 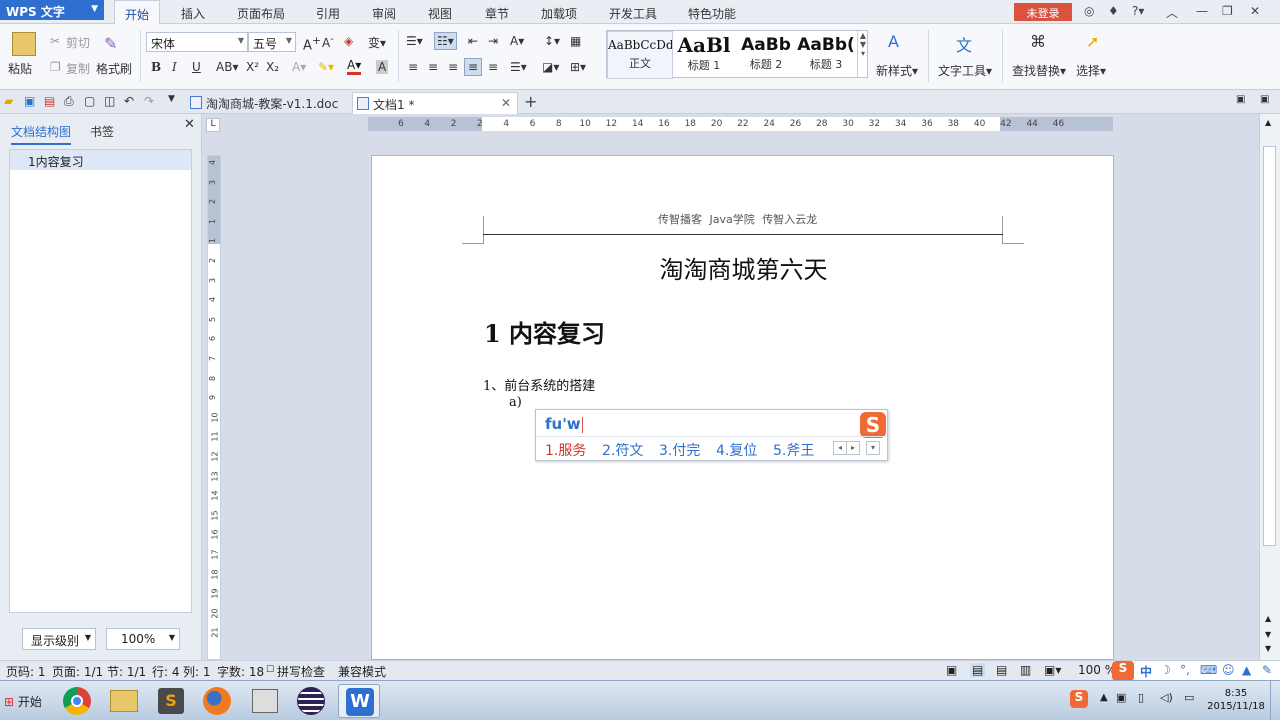 What do you see at coordinates (265, 701) in the screenshot?
I see `tool-app` at bounding box center [265, 701].